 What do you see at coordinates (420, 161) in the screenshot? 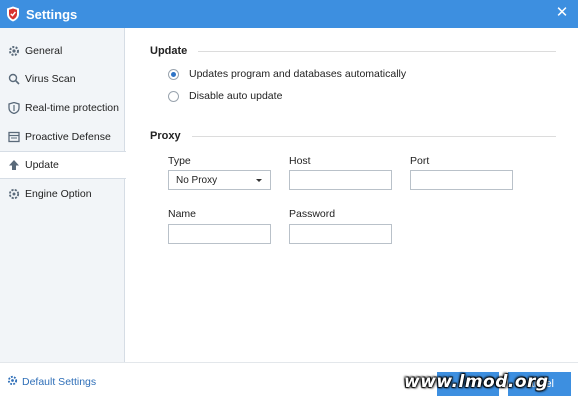
I see `proxy-port-label: Port` at bounding box center [420, 161].